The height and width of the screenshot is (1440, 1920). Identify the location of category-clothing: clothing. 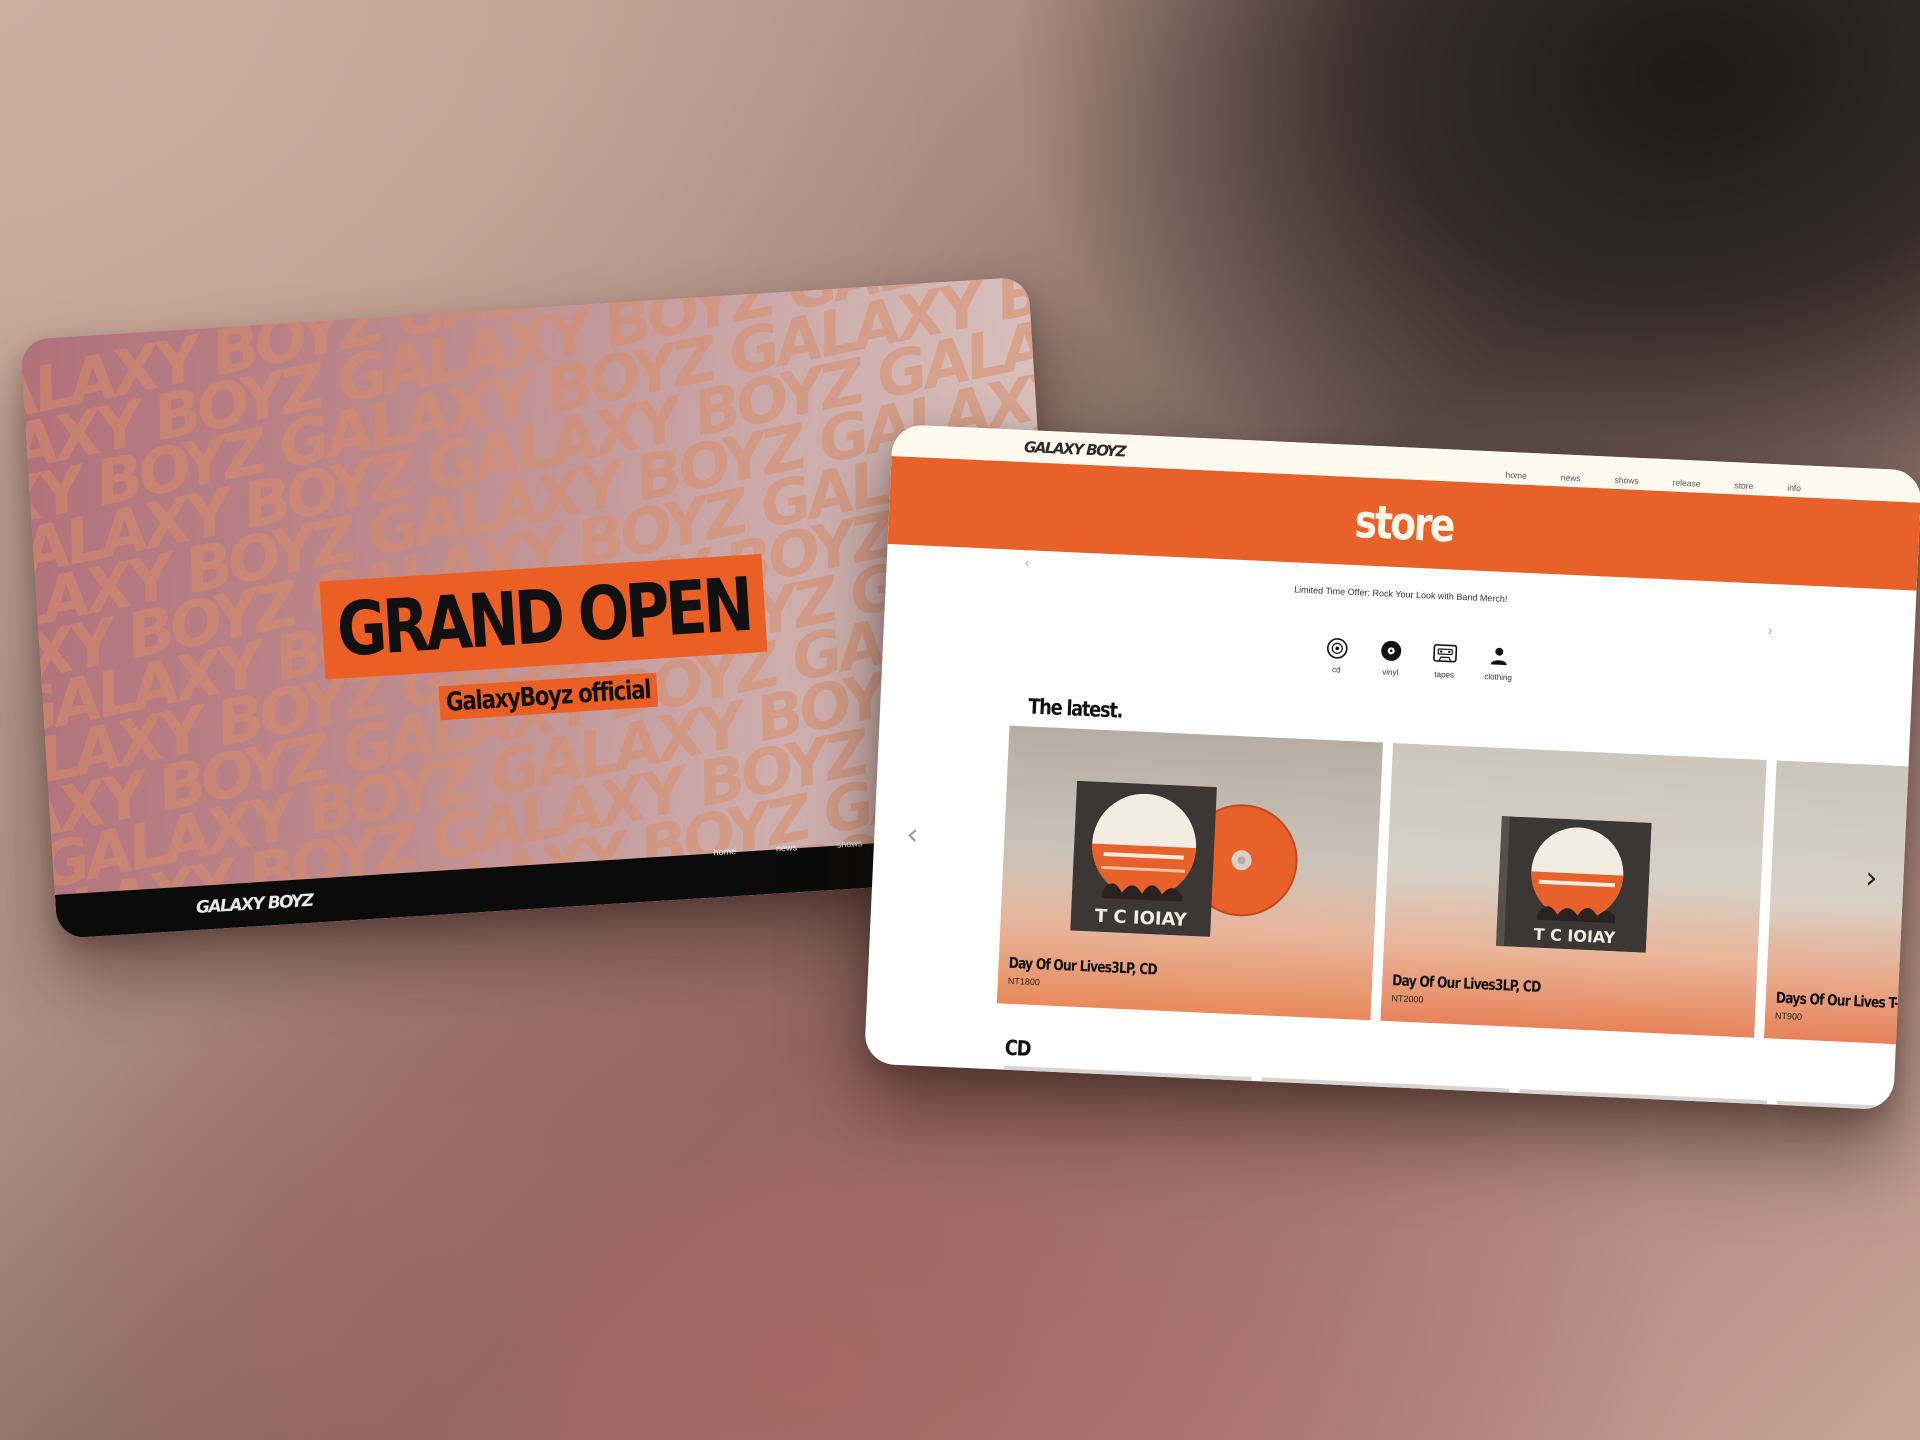
(1498, 663).